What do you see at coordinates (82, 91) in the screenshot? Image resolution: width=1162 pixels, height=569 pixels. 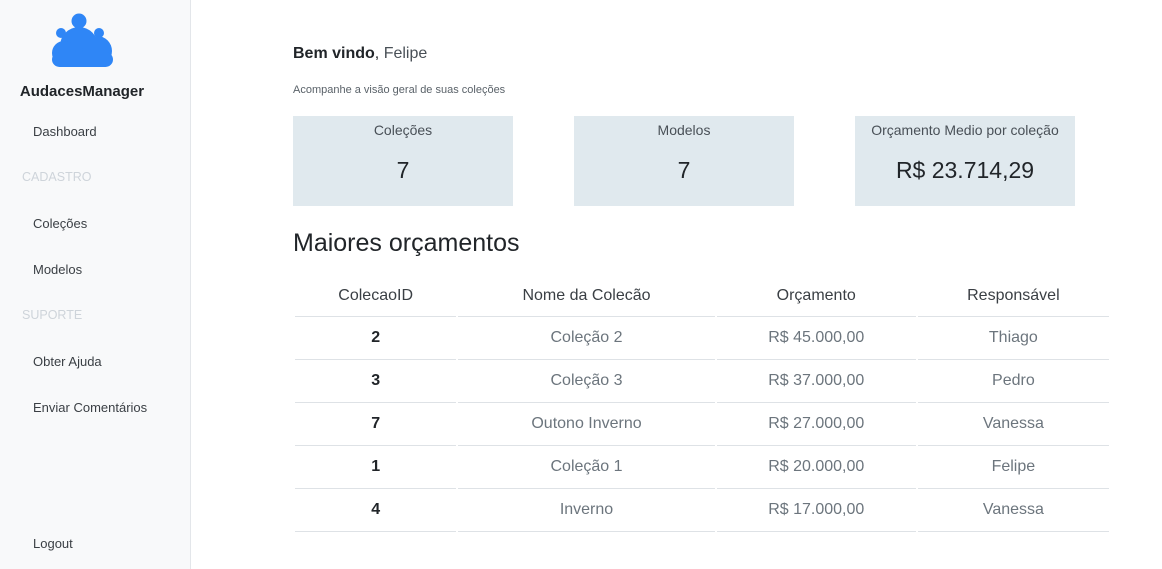 I see `app-name: AudacesManager` at bounding box center [82, 91].